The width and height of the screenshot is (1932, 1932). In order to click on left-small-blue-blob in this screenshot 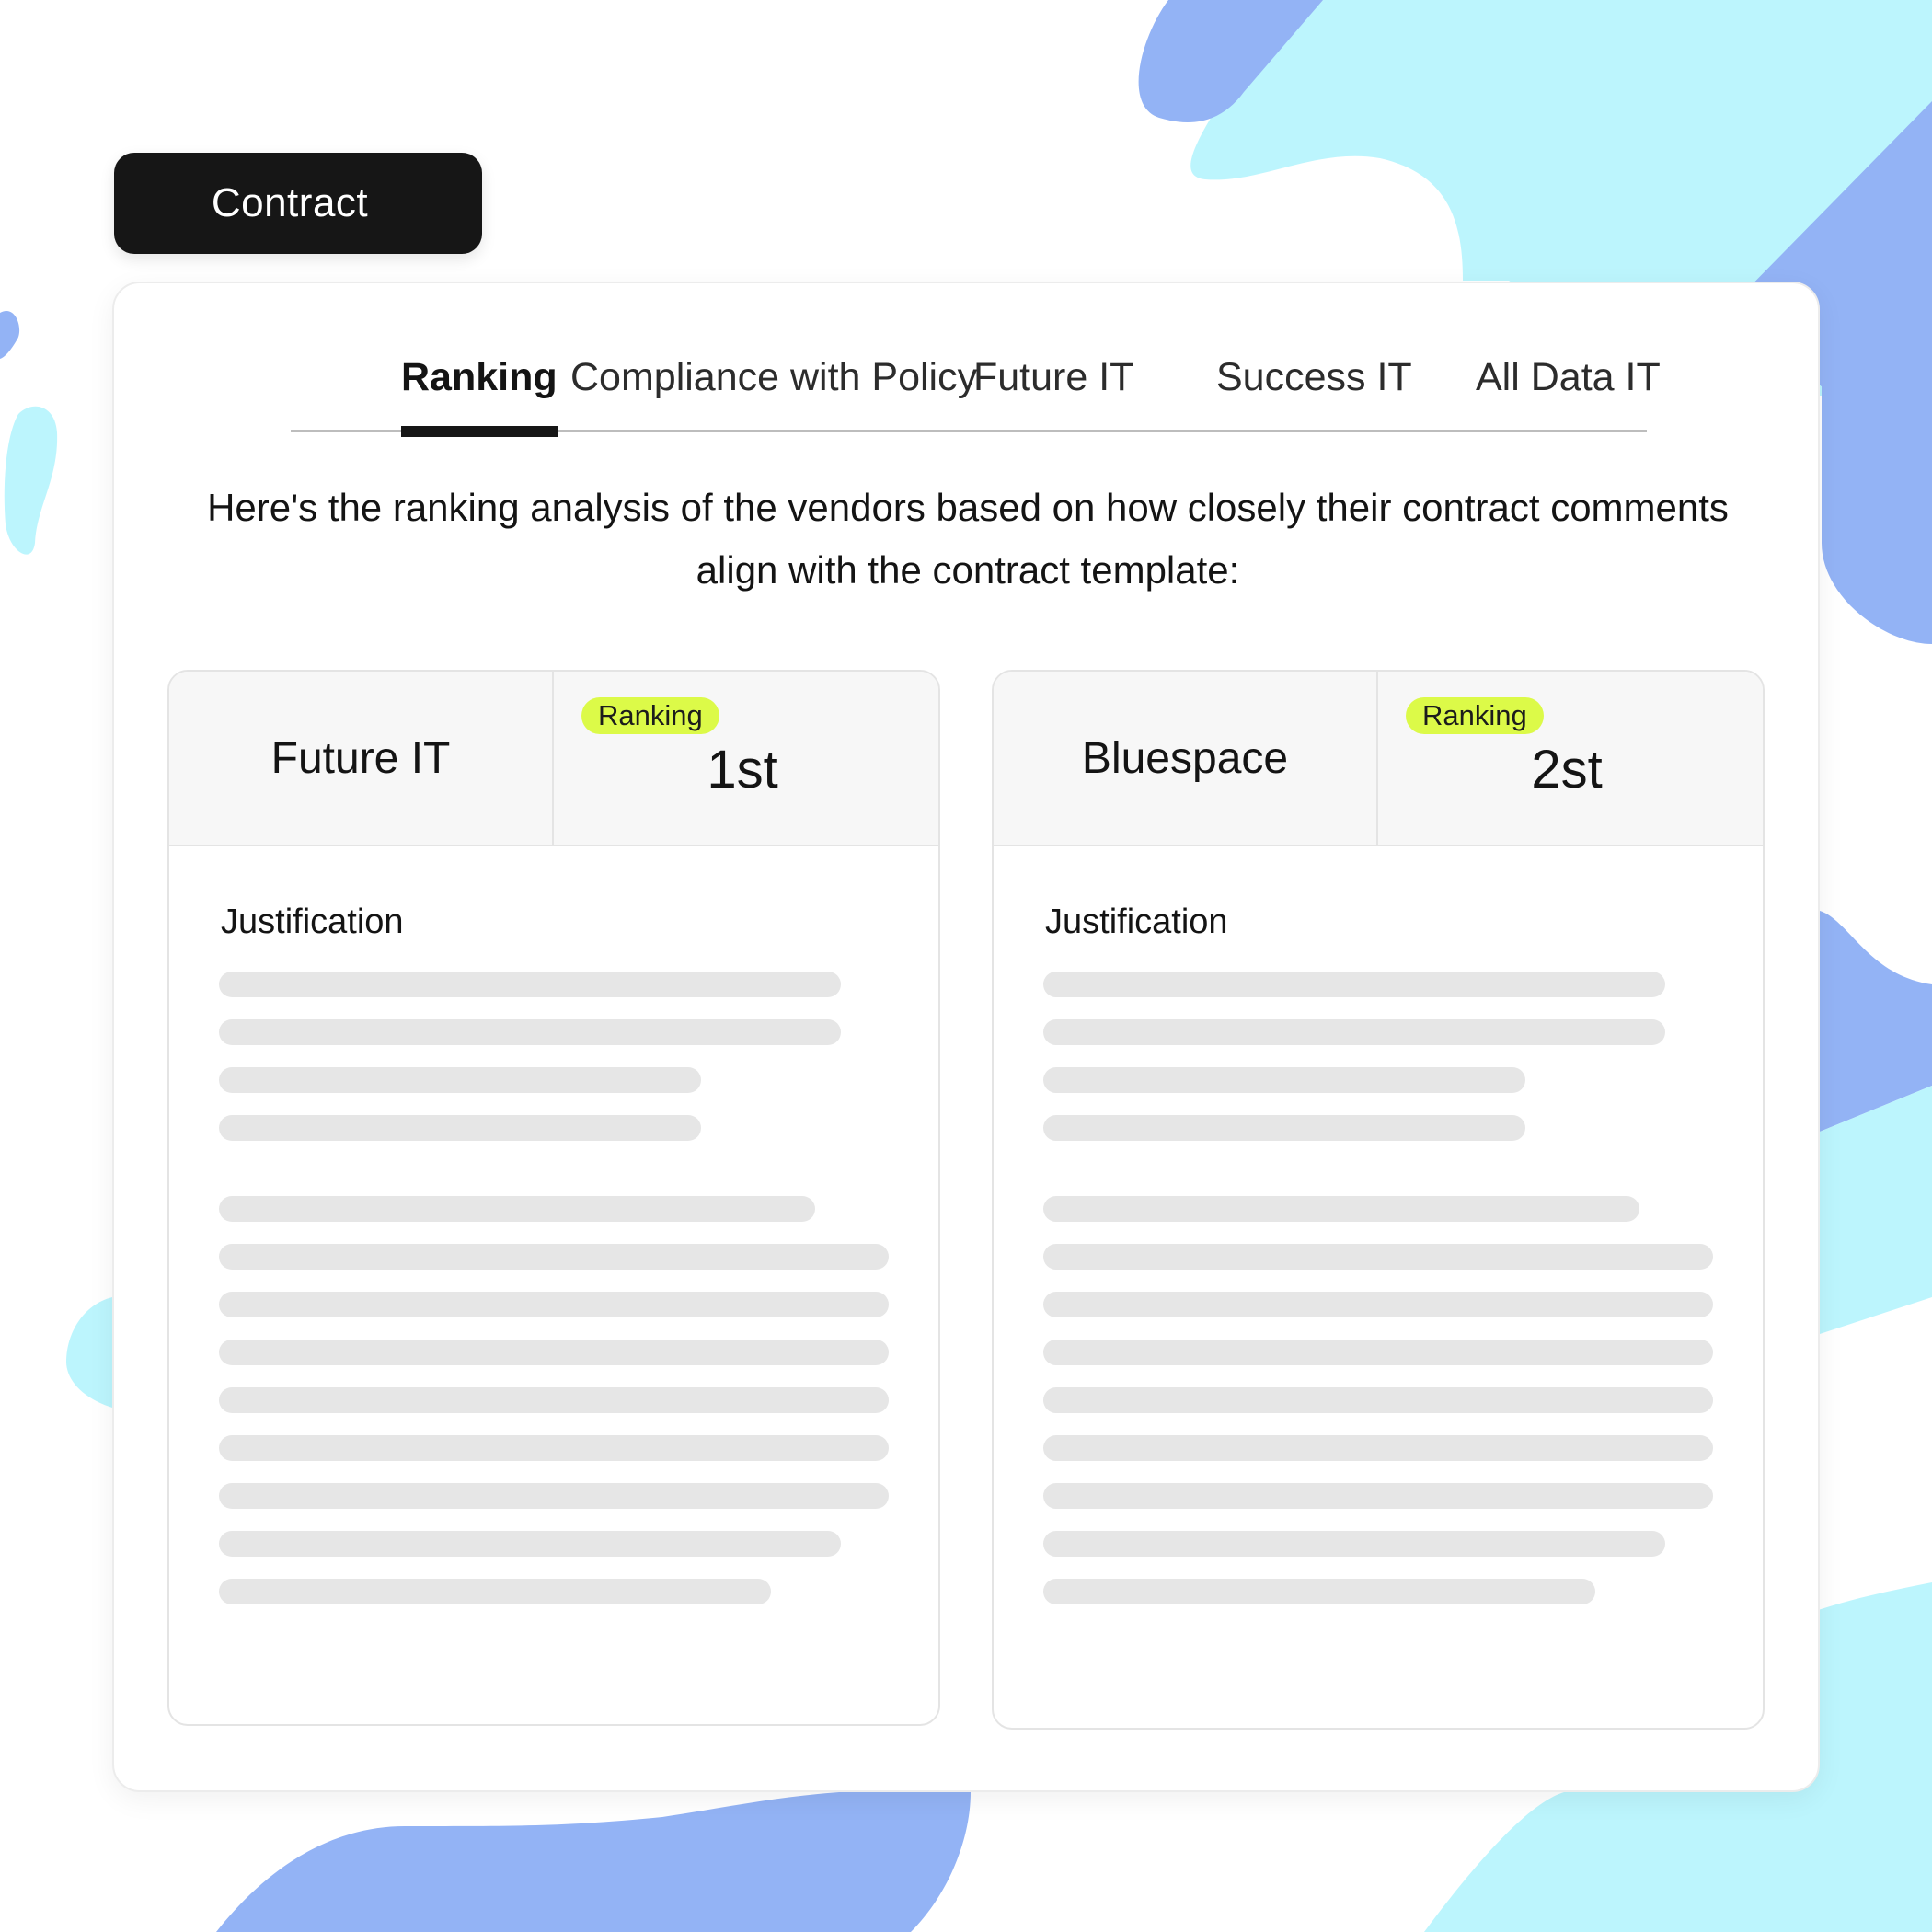, I will do `click(10, 334)`.